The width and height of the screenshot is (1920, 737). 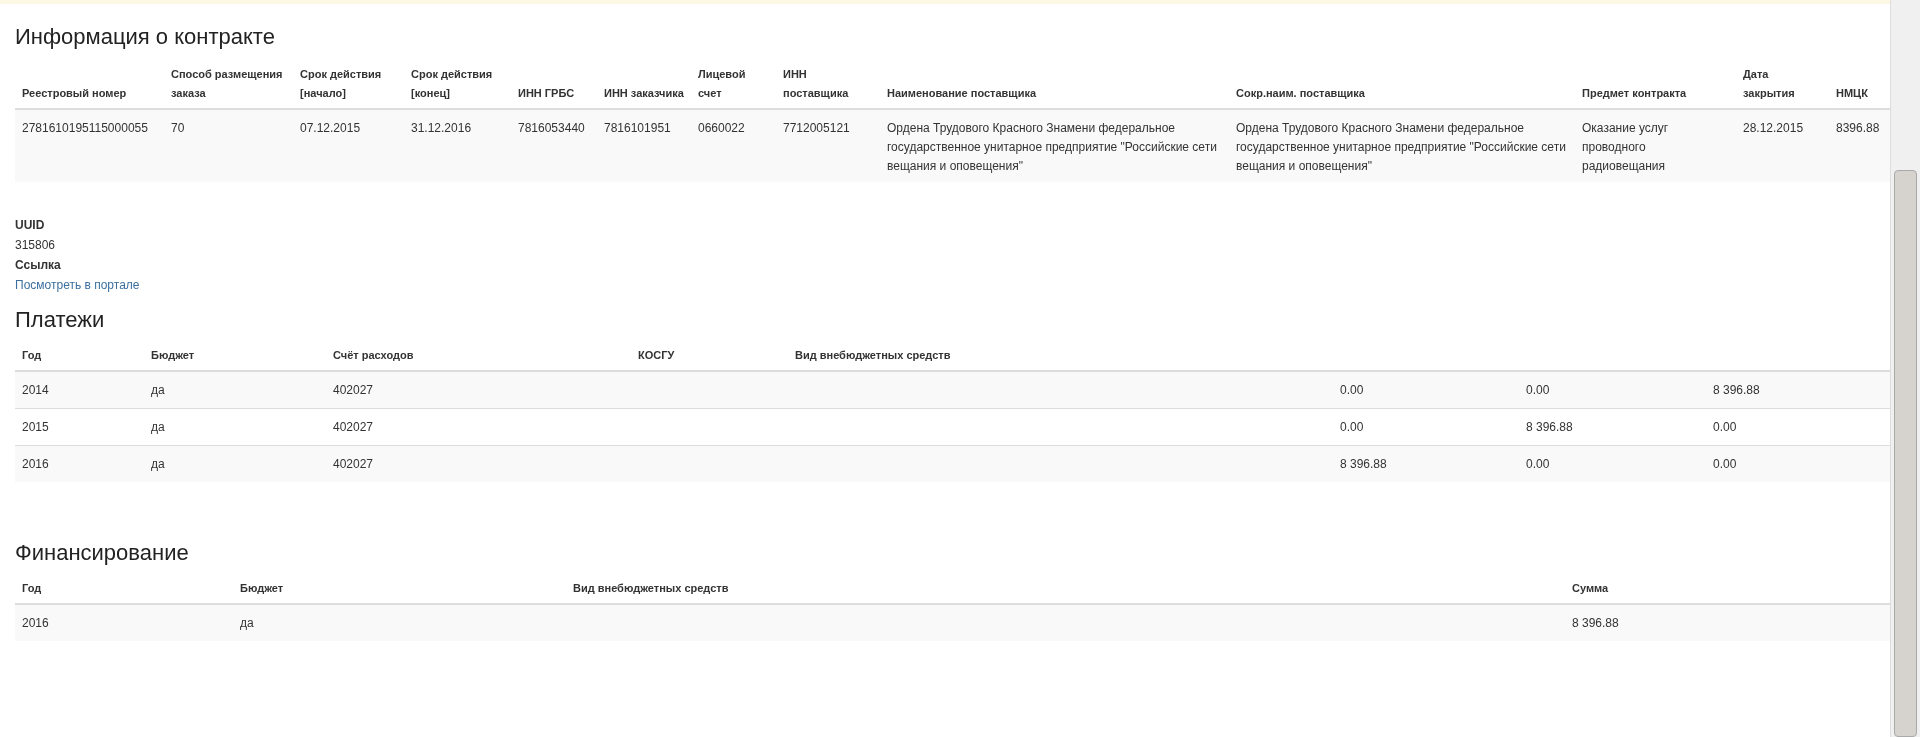 I want to click on table-cell: 0660022, so click(x=733, y=145).